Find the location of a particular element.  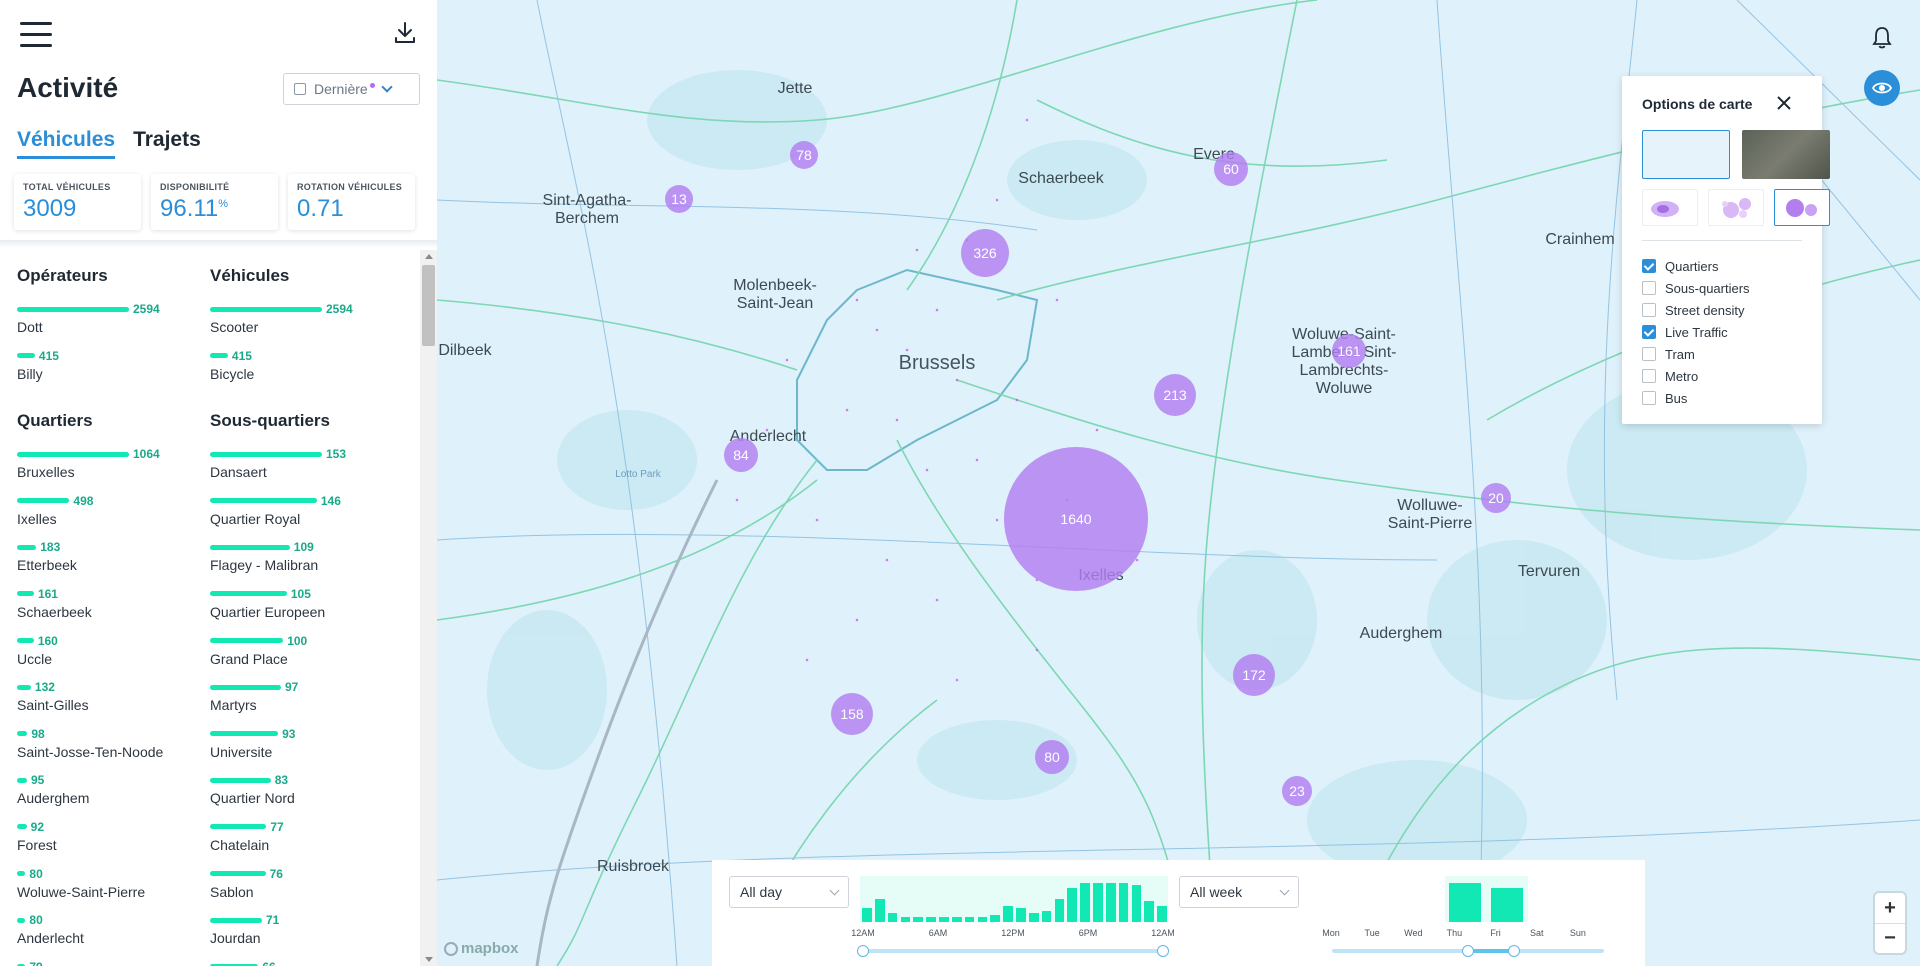

stat-row: 77 Chatelain is located at coordinates (305, 843).